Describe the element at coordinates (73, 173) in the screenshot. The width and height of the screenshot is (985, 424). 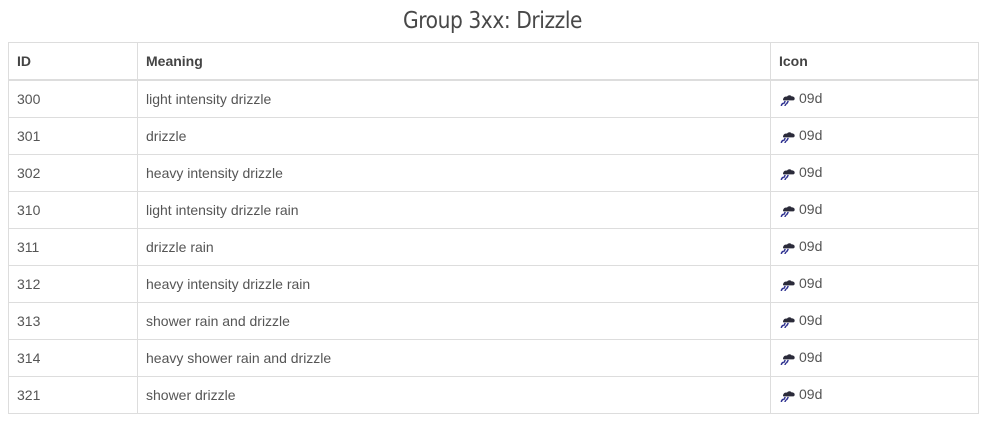
I see `cell-id: 302` at that location.